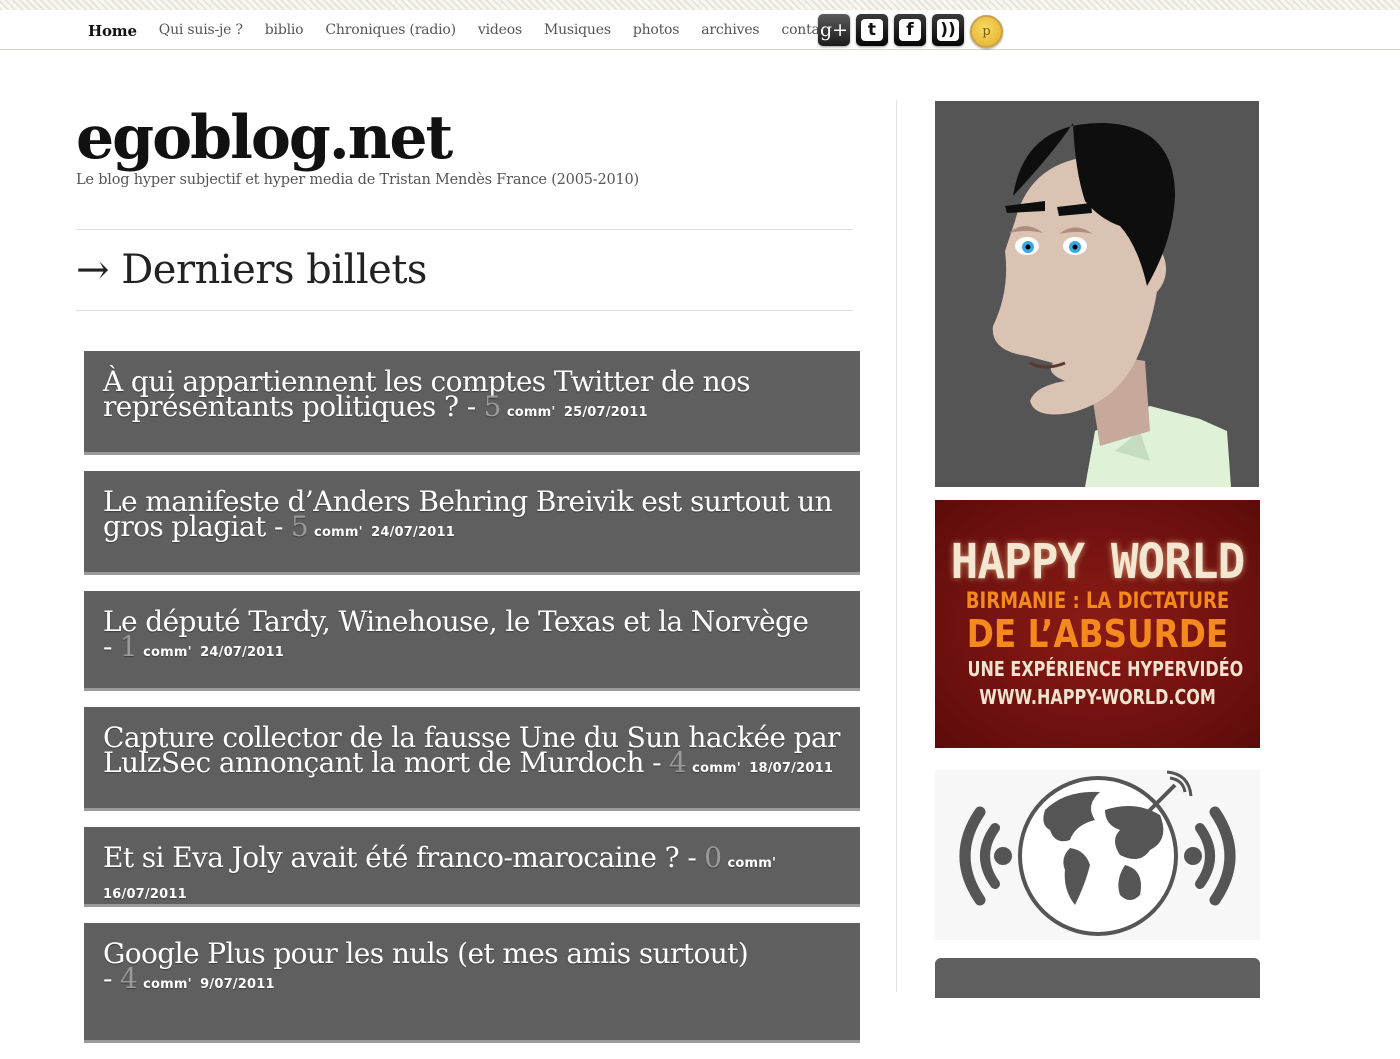 The image size is (1400, 1059). Describe the element at coordinates (791, 768) in the screenshot. I see `post-date: 18/07/2011` at that location.